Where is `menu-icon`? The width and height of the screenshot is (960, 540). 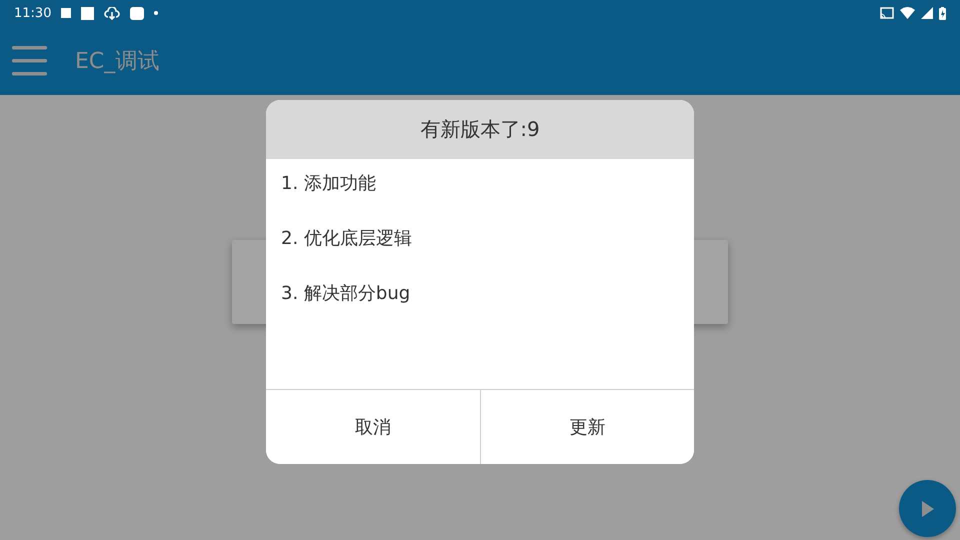 menu-icon is located at coordinates (29, 61).